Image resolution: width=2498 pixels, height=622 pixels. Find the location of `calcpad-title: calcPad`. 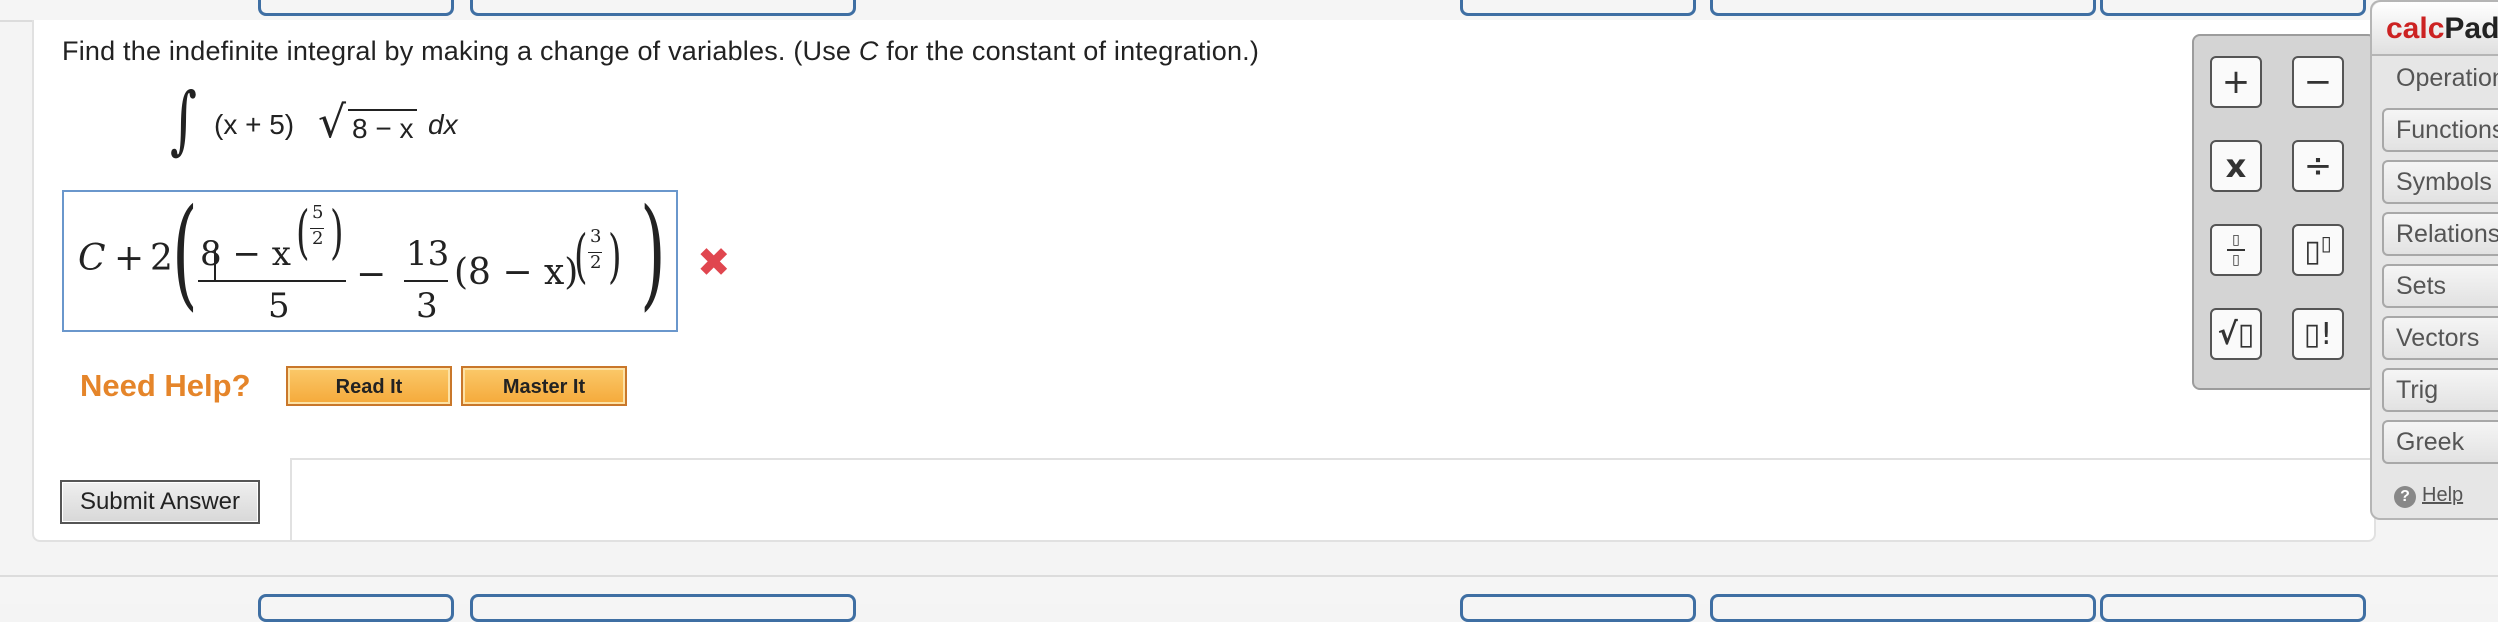

calcpad-title: calcPad is located at coordinates (2442, 29).